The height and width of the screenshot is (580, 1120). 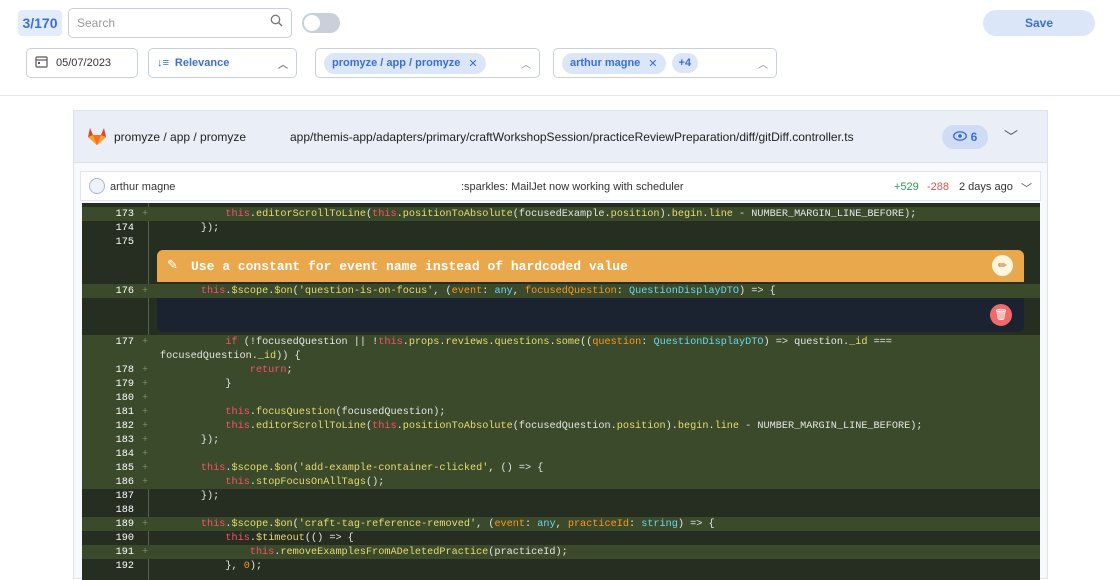 What do you see at coordinates (172, 265) in the screenshot?
I see `magic-wand-icon: ✎` at bounding box center [172, 265].